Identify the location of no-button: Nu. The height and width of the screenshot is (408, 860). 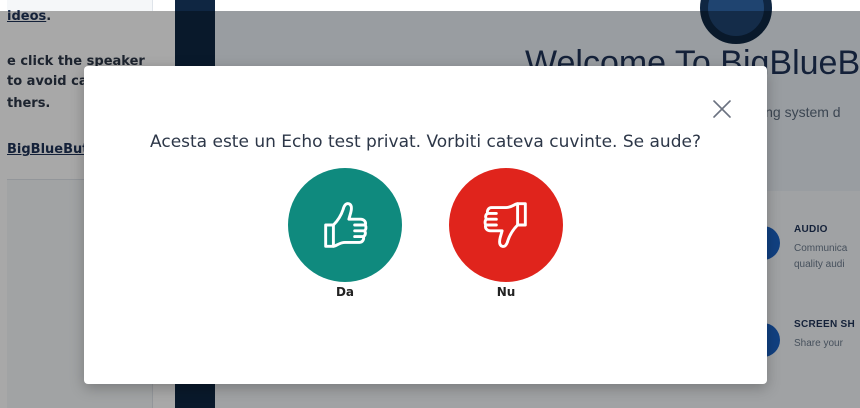
(506, 233).